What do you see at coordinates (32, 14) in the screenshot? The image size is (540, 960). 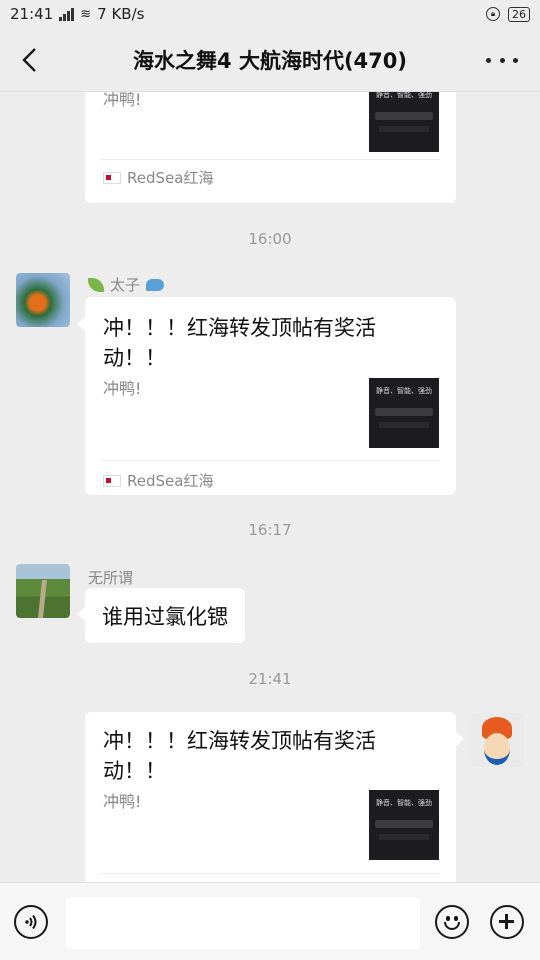 I see `status-time: 21:41` at bounding box center [32, 14].